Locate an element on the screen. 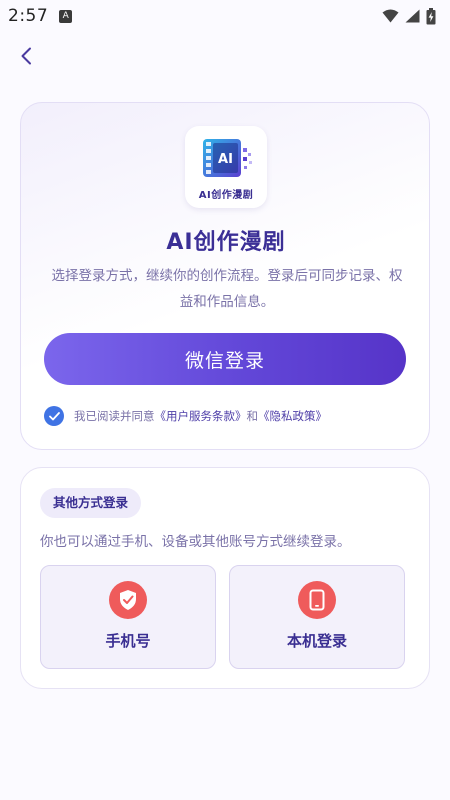 This screenshot has height=800, width=450. logo-caption: AI创作漫剧 is located at coordinates (226, 195).